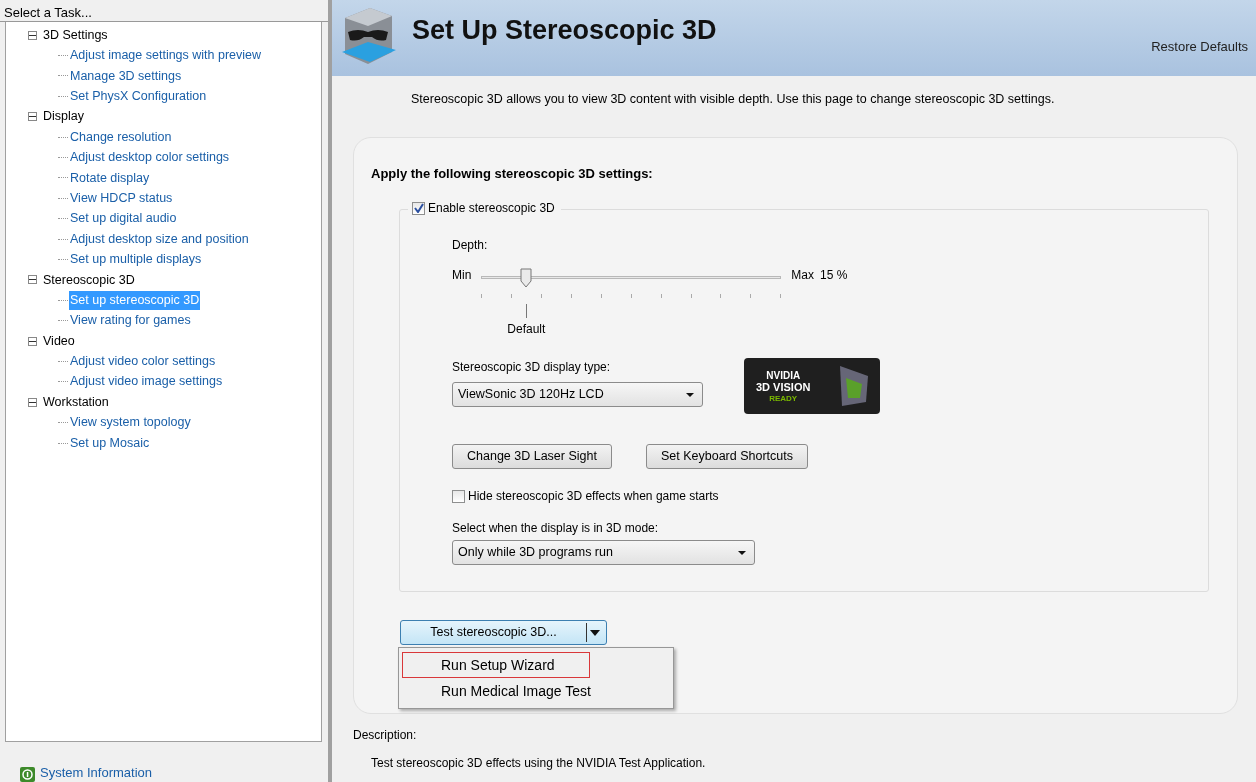  Describe the element at coordinates (603, 553) in the screenshot. I see `mode-dropdown: Only while 3D programs run` at that location.